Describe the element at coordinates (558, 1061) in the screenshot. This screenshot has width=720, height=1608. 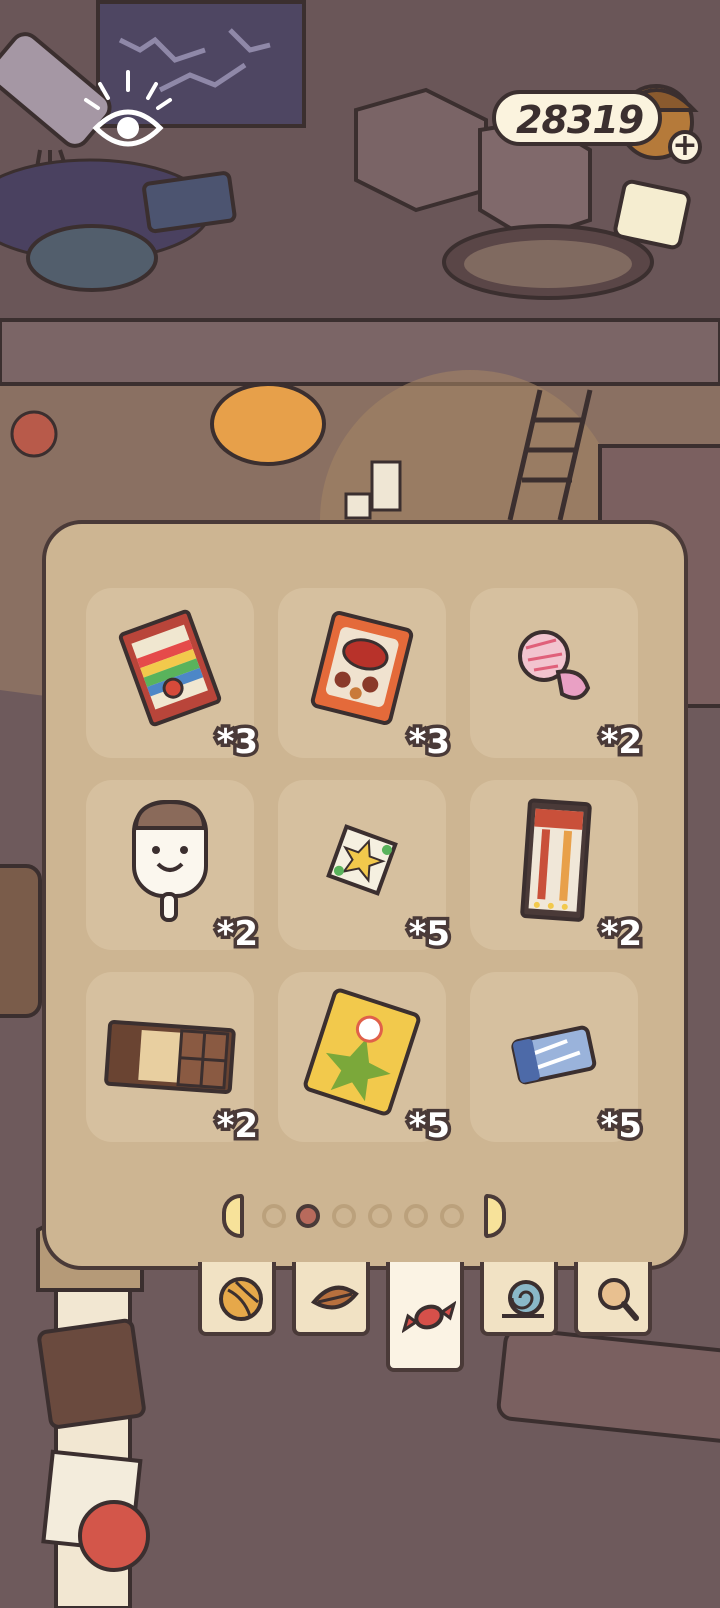
I see `inventory-slot-blue-wrapped-candy: *5` at that location.